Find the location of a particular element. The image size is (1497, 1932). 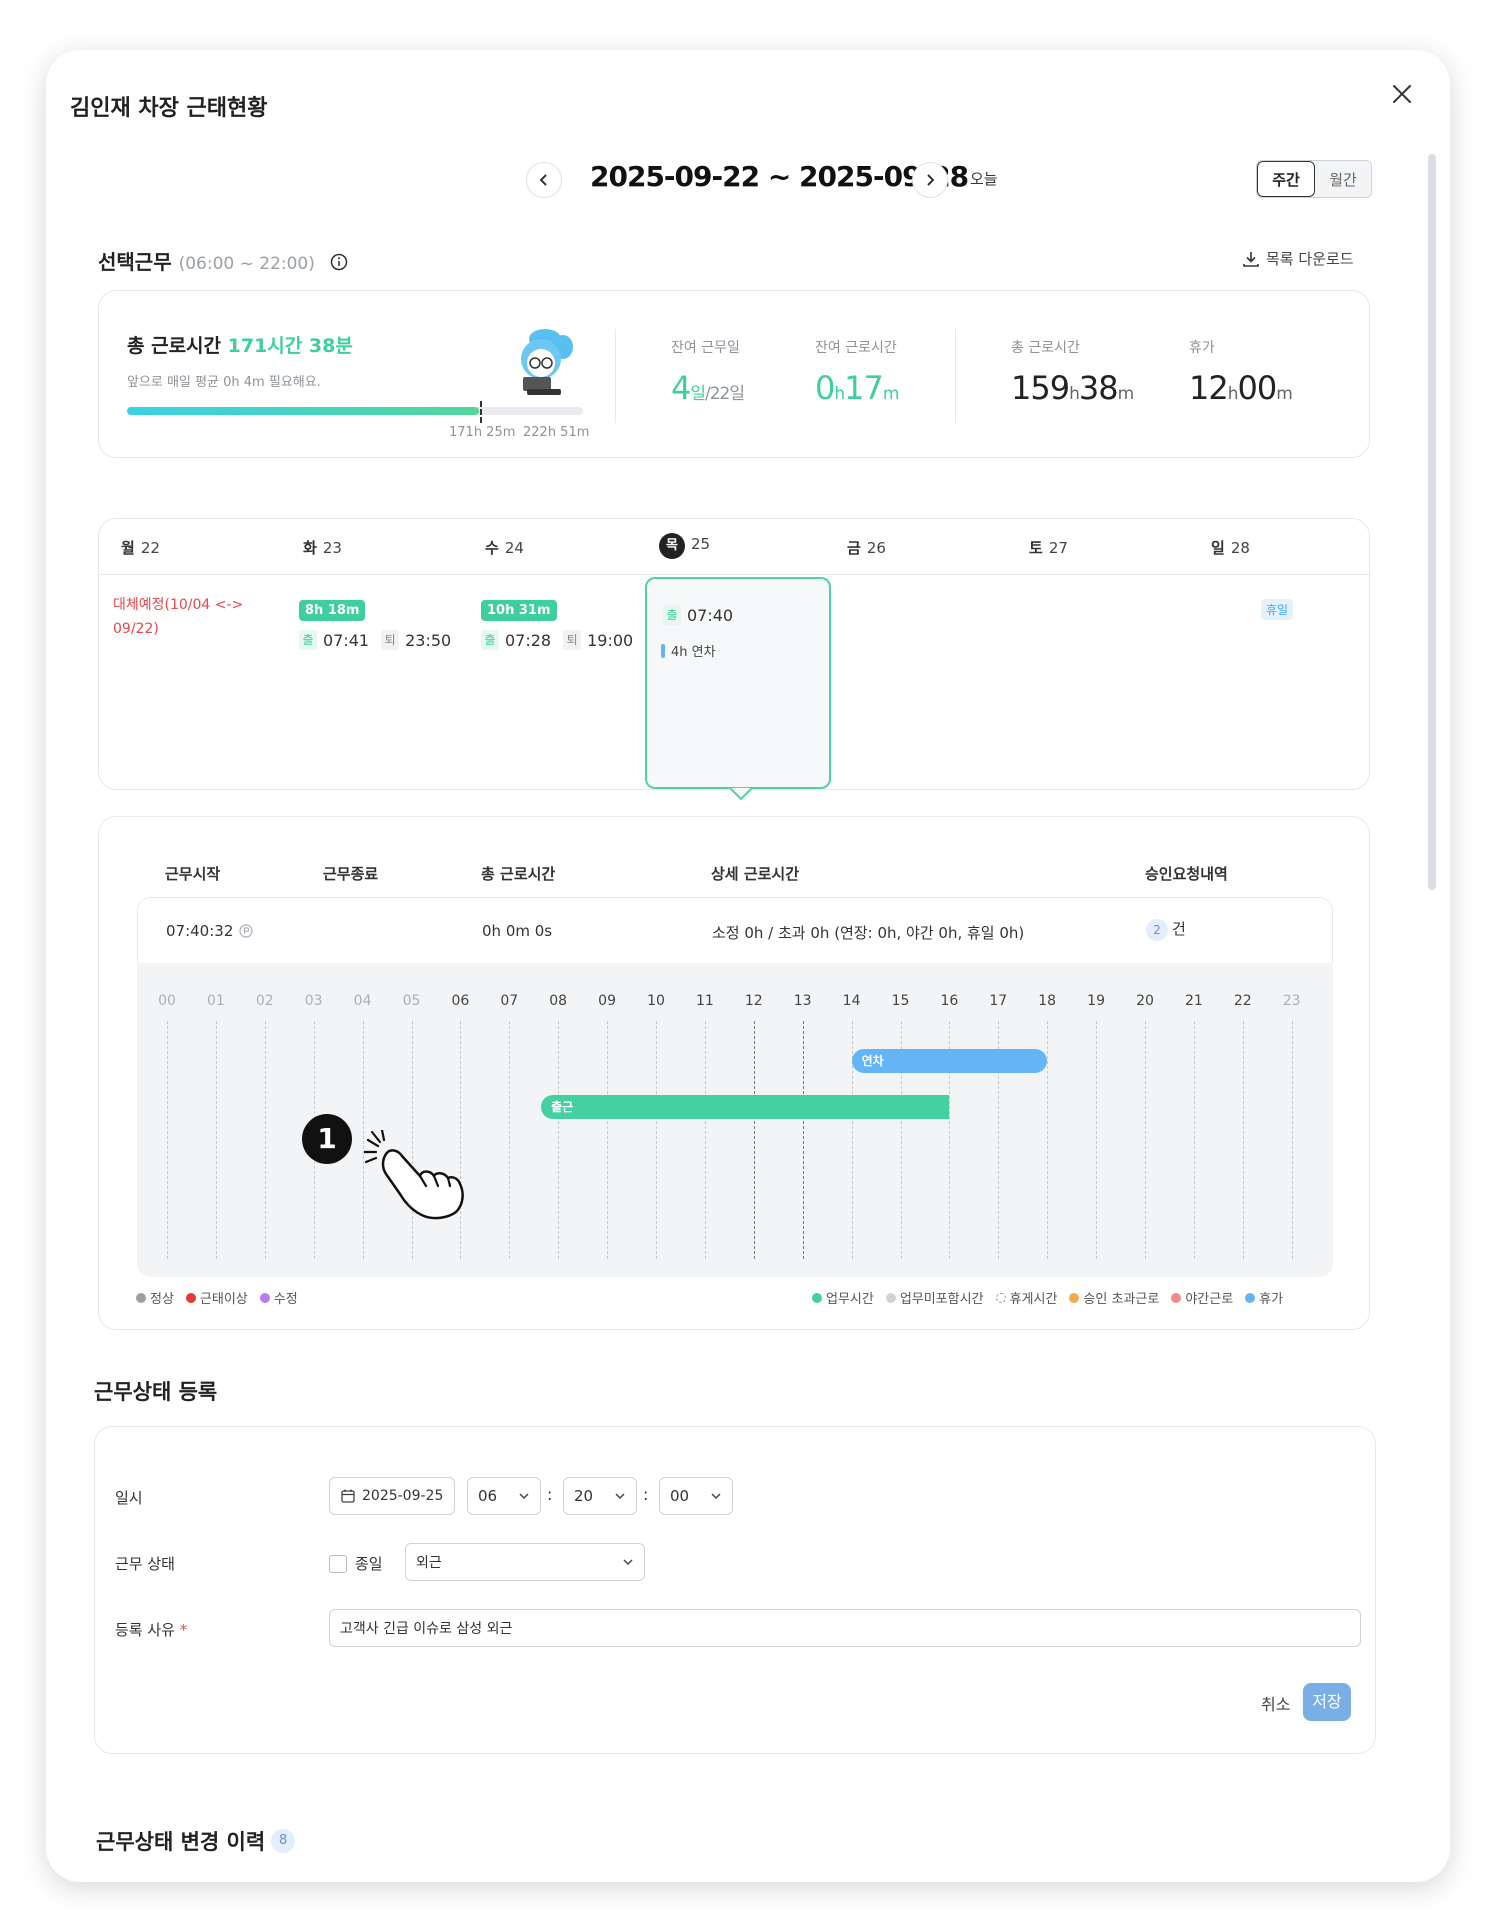

hour-label: 03 is located at coordinates (313, 1001).